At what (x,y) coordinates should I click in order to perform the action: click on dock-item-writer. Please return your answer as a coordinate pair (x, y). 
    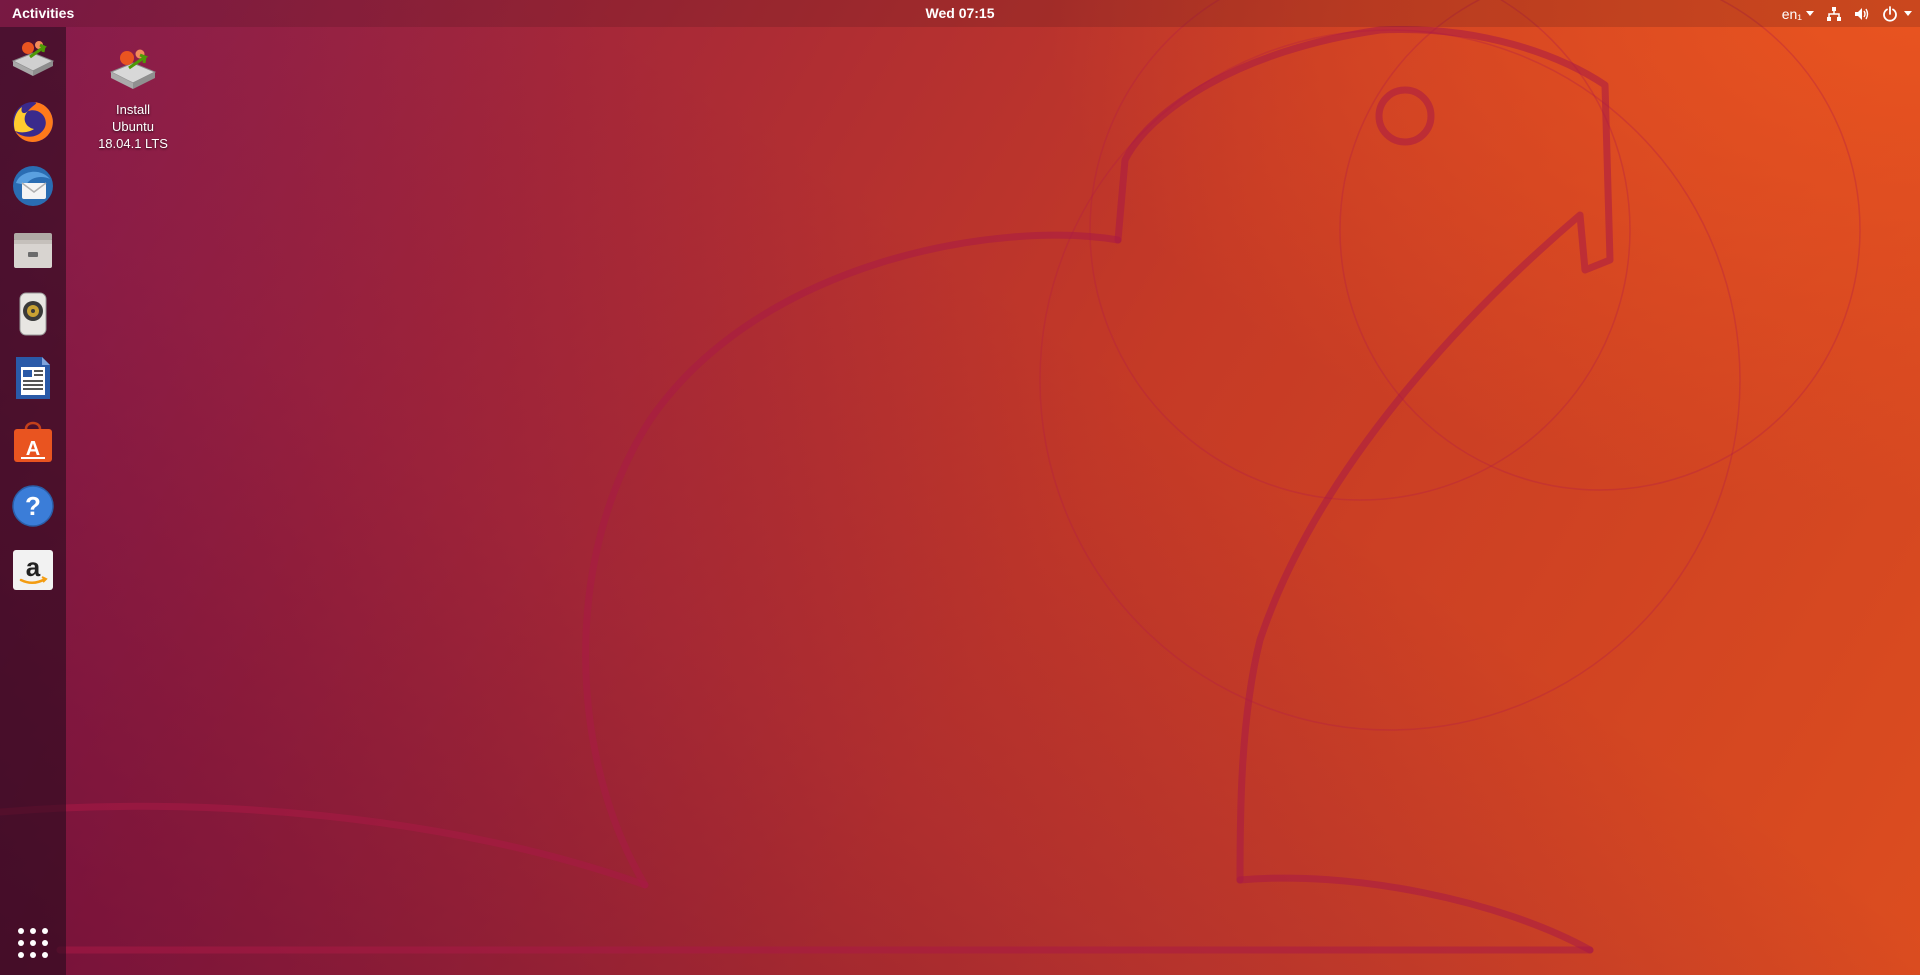
    Looking at the image, I should click on (33, 378).